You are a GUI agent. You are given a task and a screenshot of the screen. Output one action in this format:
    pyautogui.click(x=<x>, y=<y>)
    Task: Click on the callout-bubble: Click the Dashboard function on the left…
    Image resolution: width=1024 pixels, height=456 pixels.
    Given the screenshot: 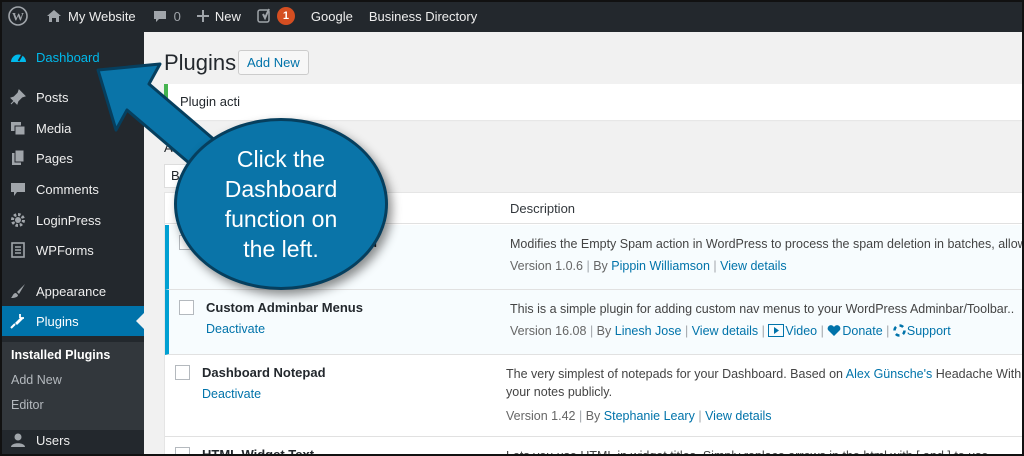 What is the action you would take?
    pyautogui.click(x=281, y=204)
    